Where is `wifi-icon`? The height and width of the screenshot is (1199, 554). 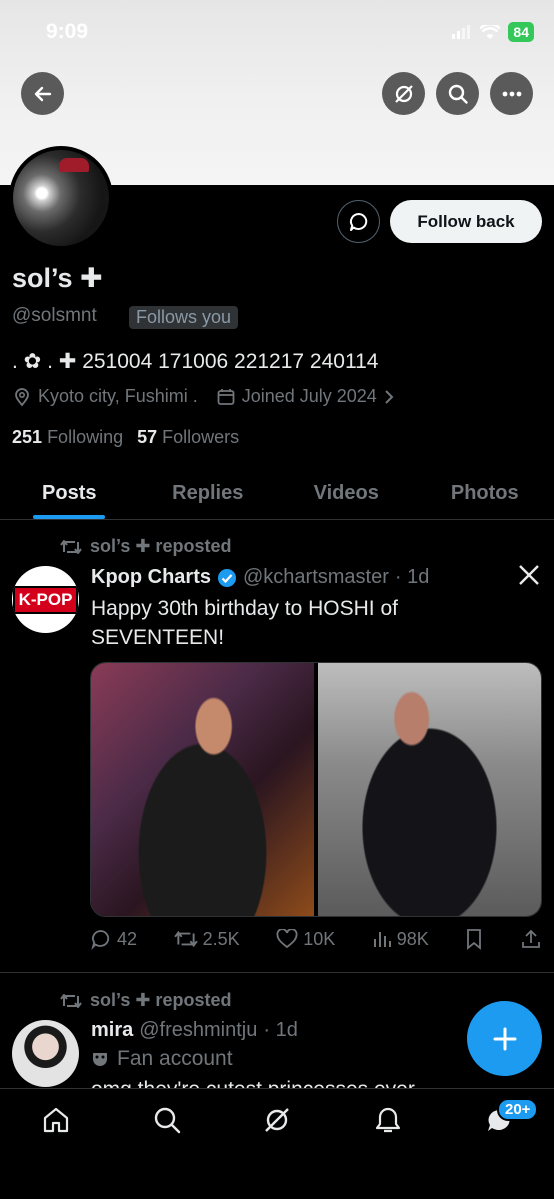
wifi-icon is located at coordinates (490, 31).